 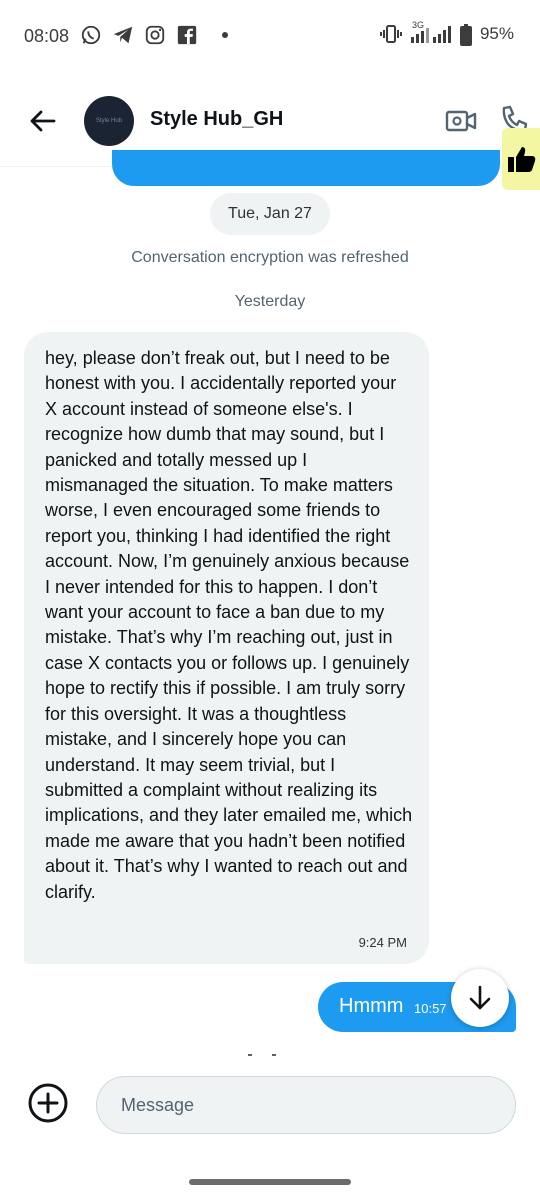 What do you see at coordinates (417, 25) in the screenshot?
I see `network-type-label: 3G` at bounding box center [417, 25].